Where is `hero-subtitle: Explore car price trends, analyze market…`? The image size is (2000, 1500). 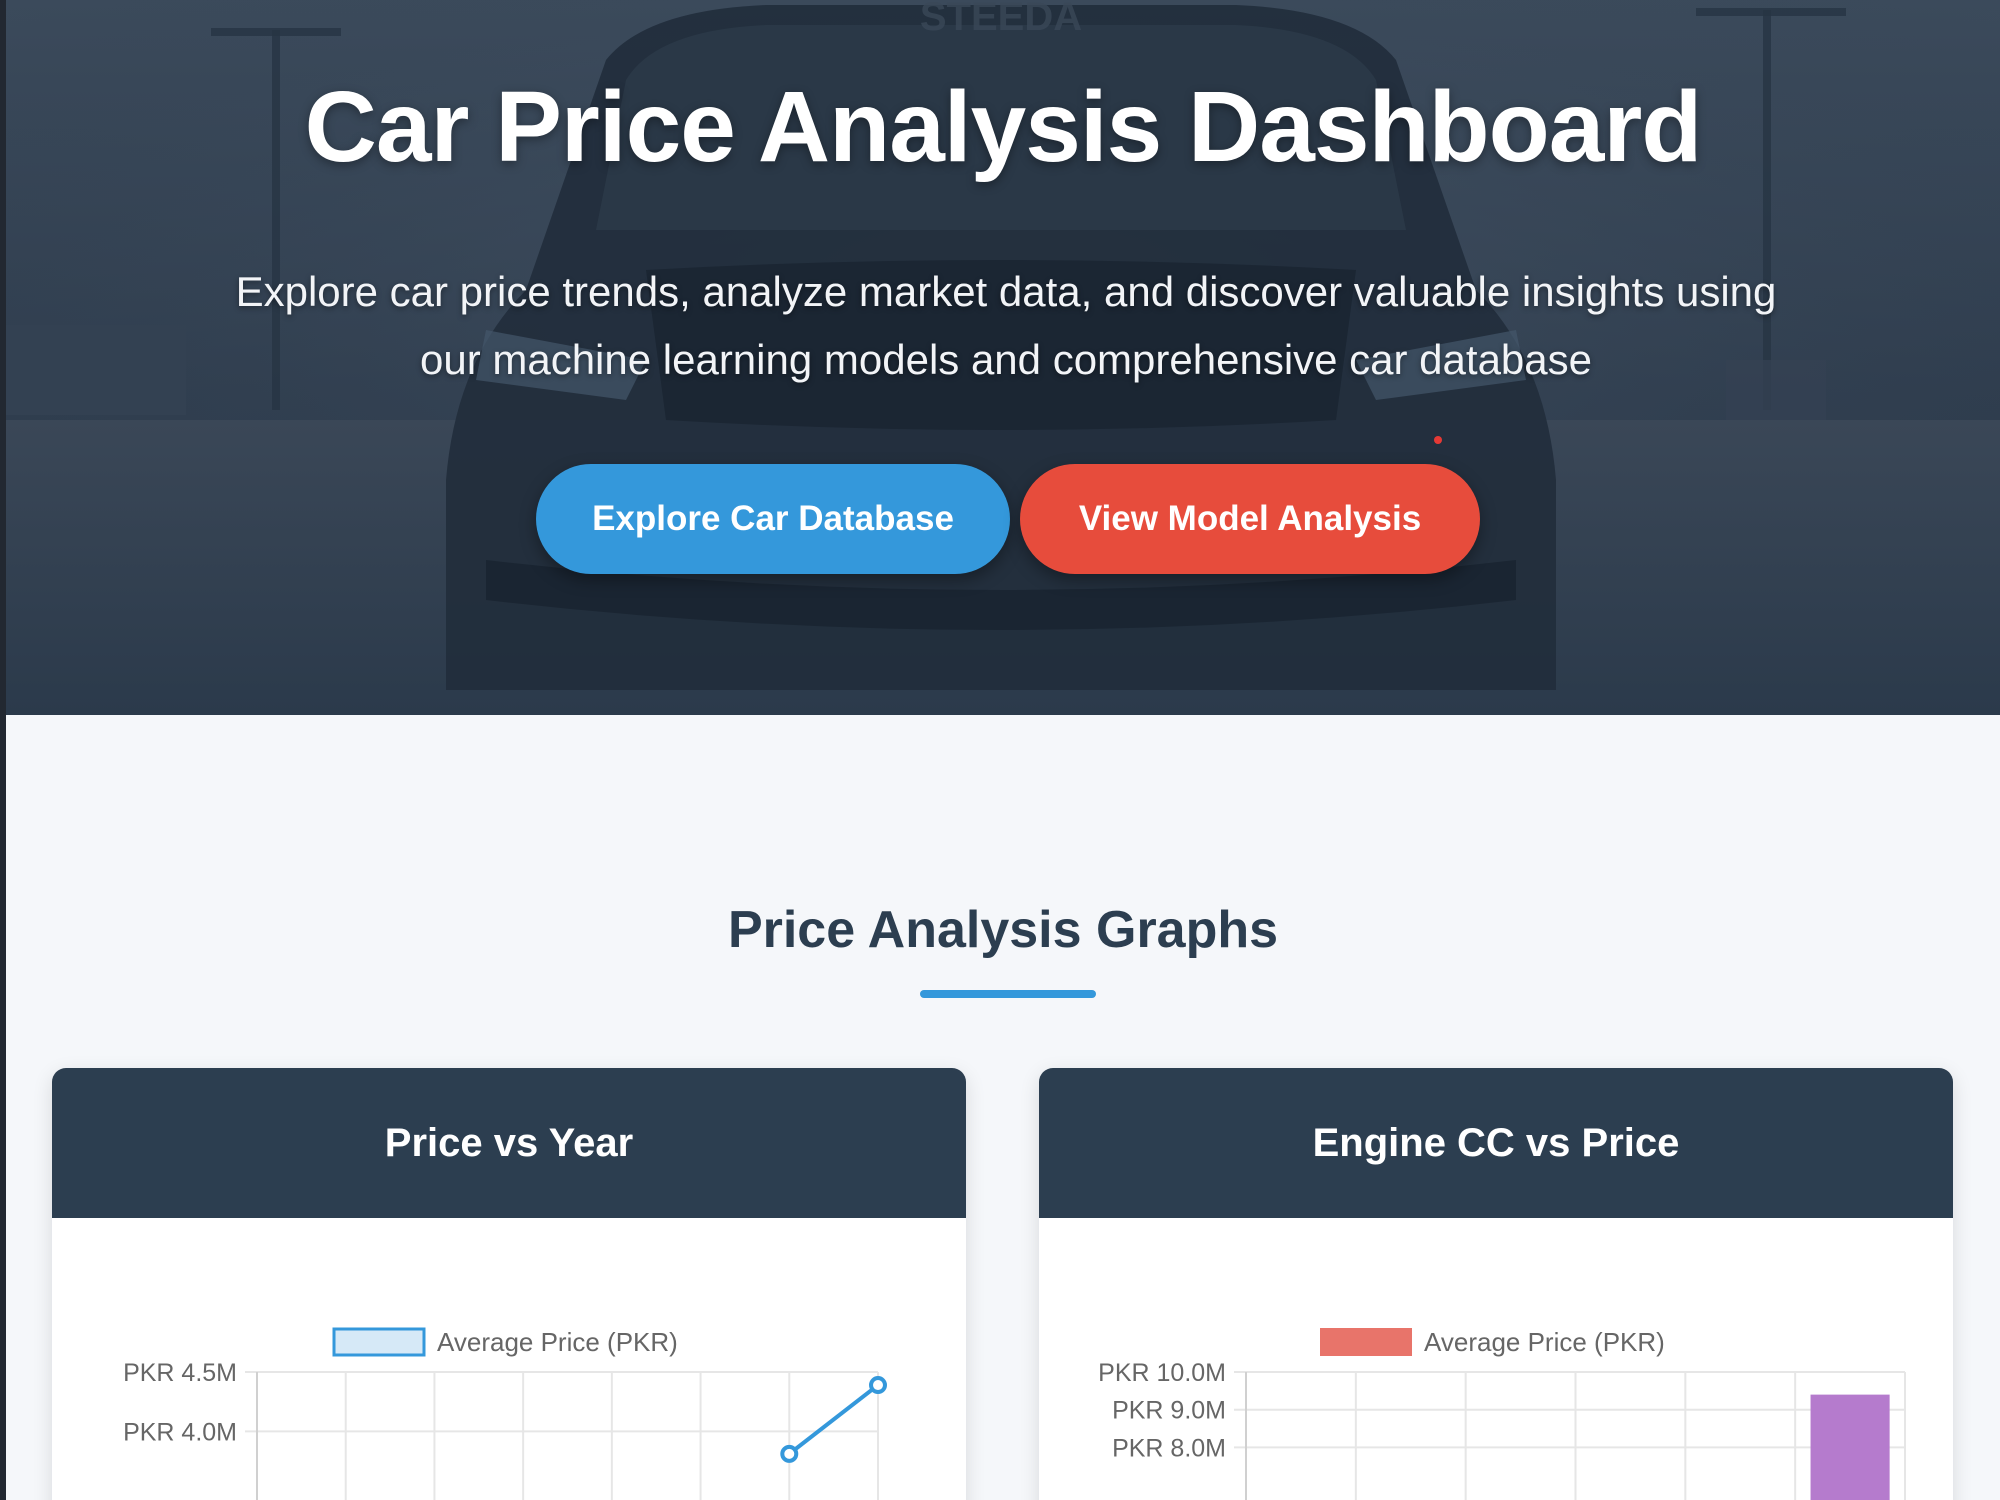 hero-subtitle: Explore car price trends, analyze market… is located at coordinates (1006, 325).